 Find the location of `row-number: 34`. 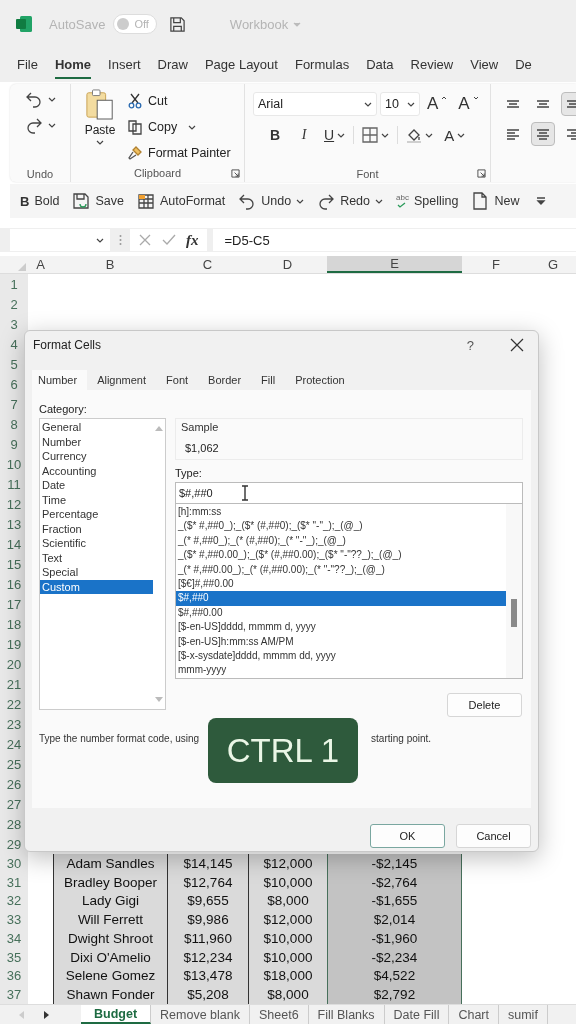

row-number: 34 is located at coordinates (14, 938).